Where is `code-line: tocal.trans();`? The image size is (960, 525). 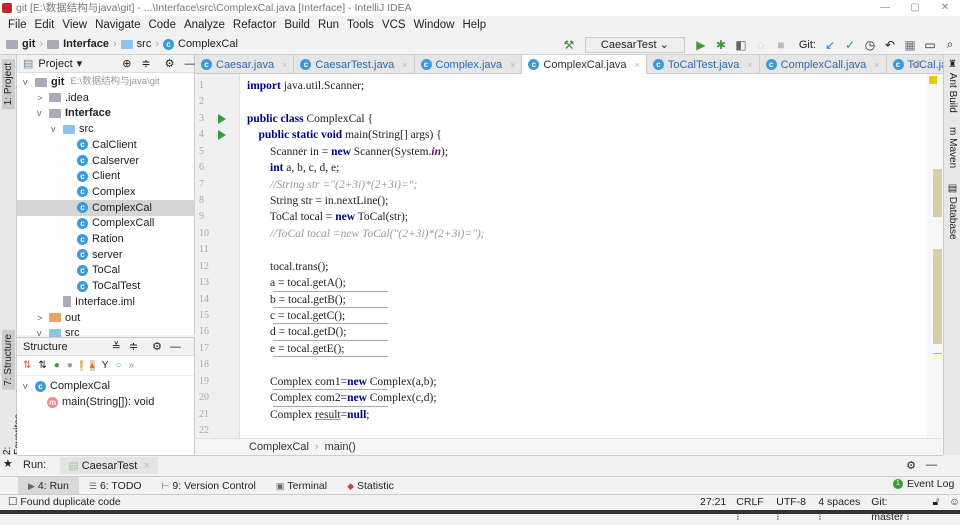 code-line: tocal.trans(); is located at coordinates (287, 267).